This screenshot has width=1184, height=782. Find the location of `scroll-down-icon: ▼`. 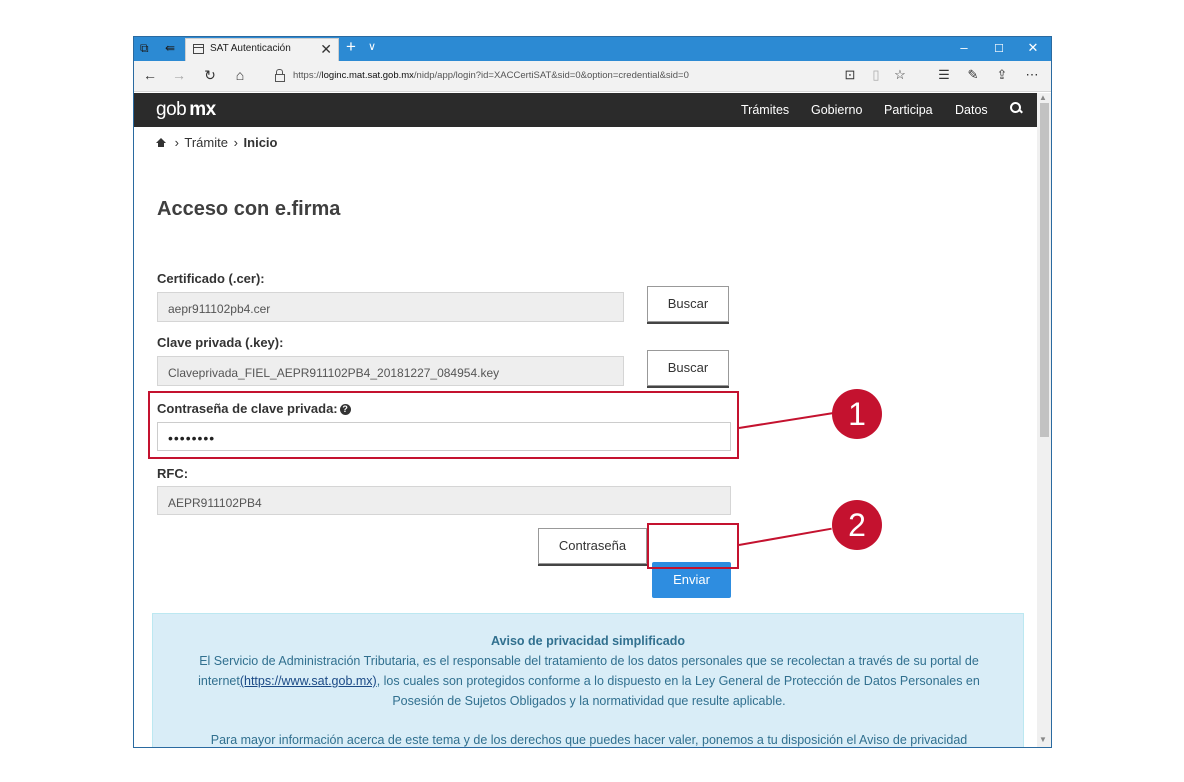

scroll-down-icon: ▼ is located at coordinates (1043, 739).